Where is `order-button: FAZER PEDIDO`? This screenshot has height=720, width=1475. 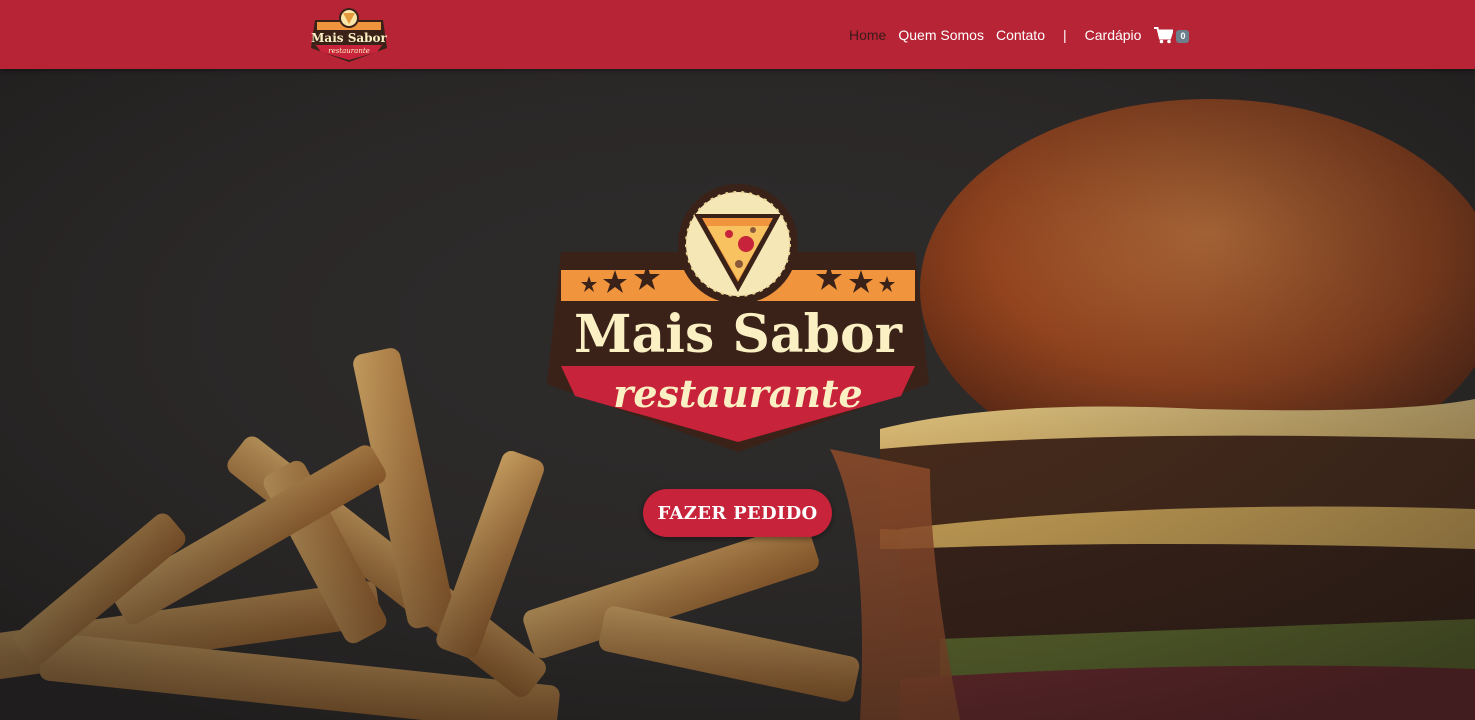 order-button: FAZER PEDIDO is located at coordinates (737, 513).